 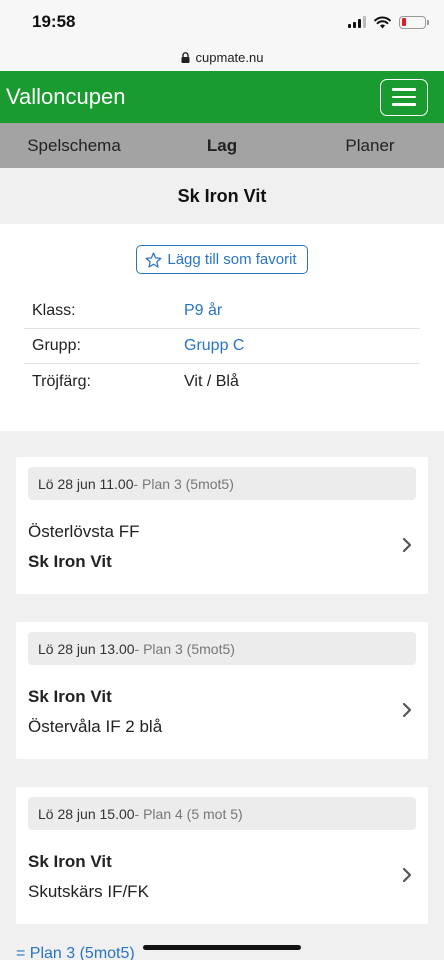 I want to click on match-time: Lö 28 jun 13.00, so click(x=86, y=648).